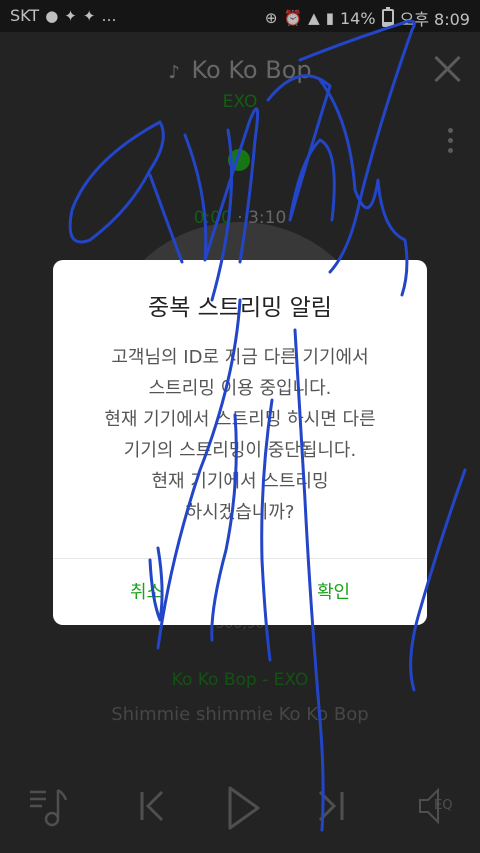 This screenshot has width=480, height=853. Describe the element at coordinates (146, 592) in the screenshot. I see `cancel-button: 취소` at that location.